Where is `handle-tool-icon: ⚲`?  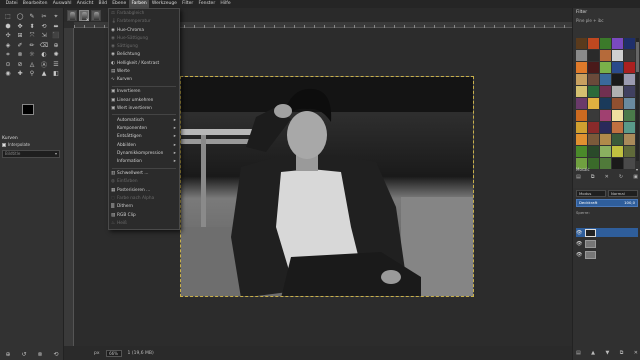
handle-tool-icon: ⚲ is located at coordinates (32, 74).